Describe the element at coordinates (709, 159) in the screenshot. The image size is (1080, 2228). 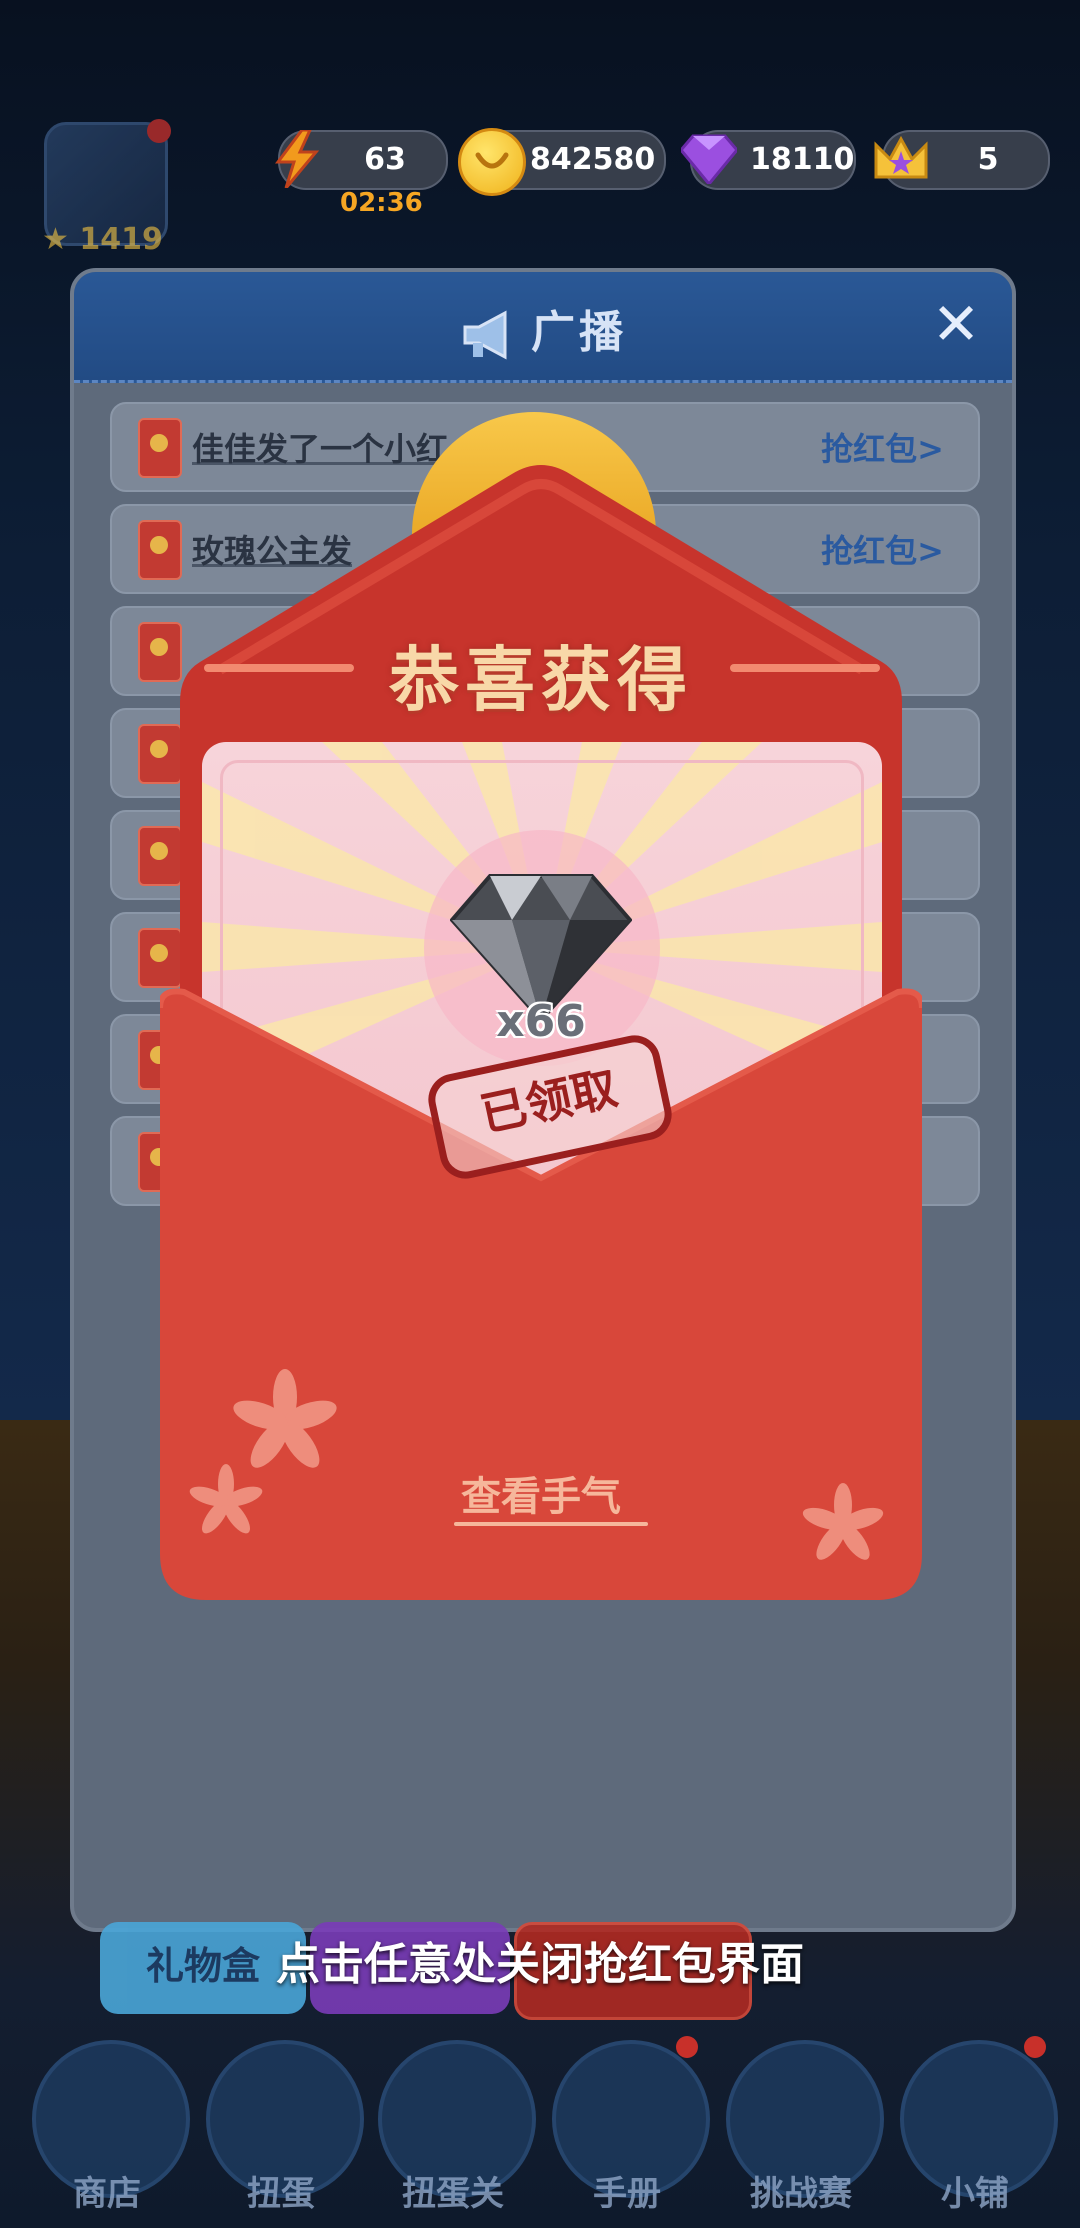
I see `purple-gem-icon` at that location.